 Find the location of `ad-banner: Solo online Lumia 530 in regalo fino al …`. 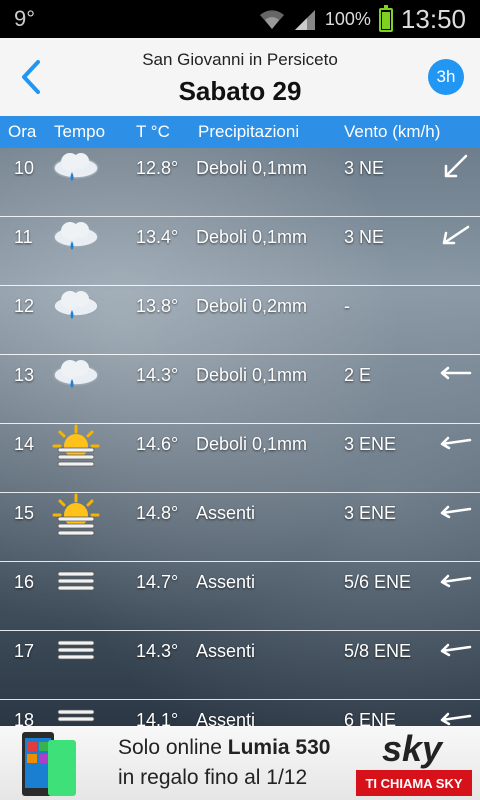

ad-banner: Solo online Lumia 530 in regalo fino al … is located at coordinates (240, 763).